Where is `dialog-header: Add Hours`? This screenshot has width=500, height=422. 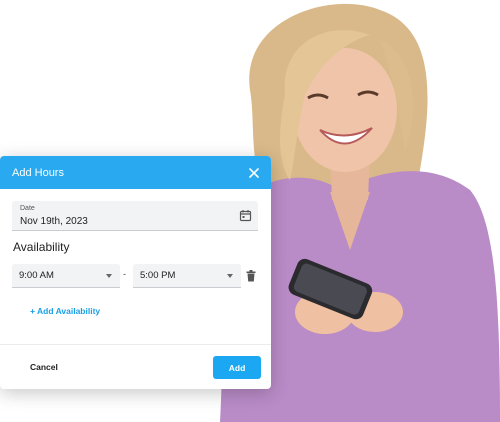
dialog-header: Add Hours is located at coordinates (135, 172).